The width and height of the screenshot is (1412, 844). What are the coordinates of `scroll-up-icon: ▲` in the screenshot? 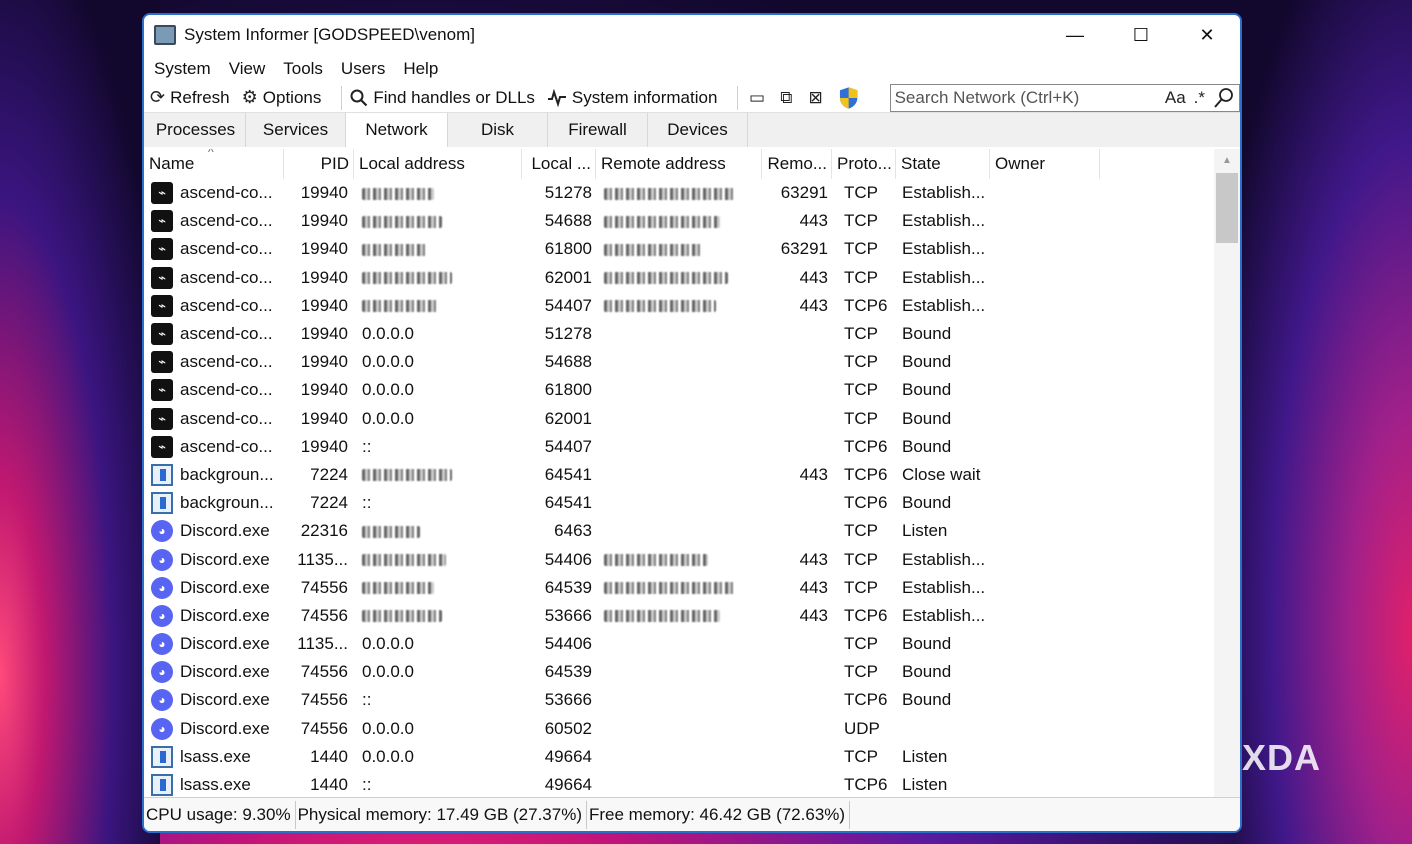 It's located at (1227, 160).